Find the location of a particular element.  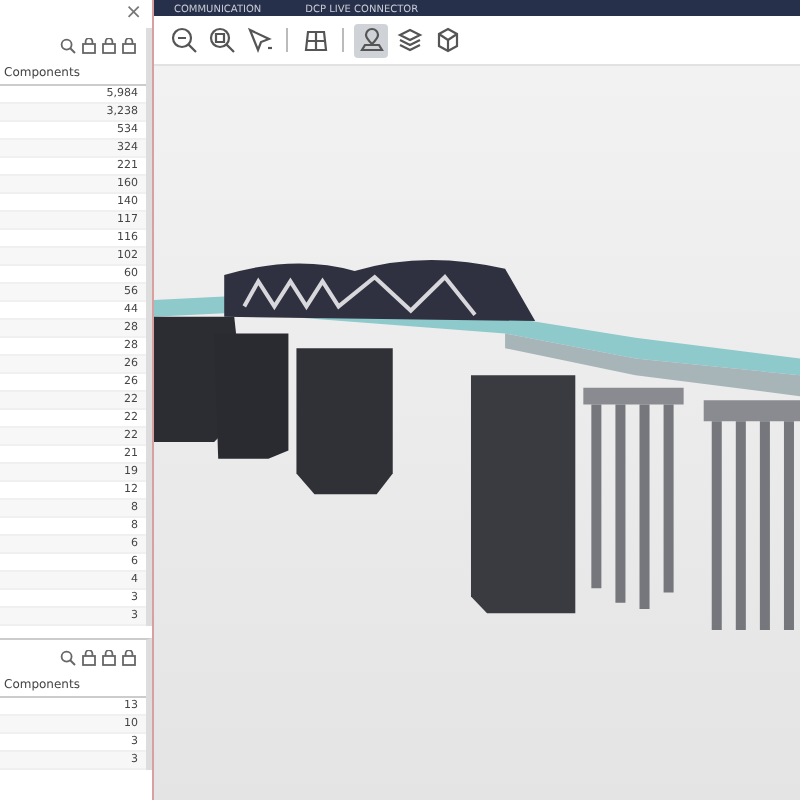

close-icon: × is located at coordinates (133, 14).